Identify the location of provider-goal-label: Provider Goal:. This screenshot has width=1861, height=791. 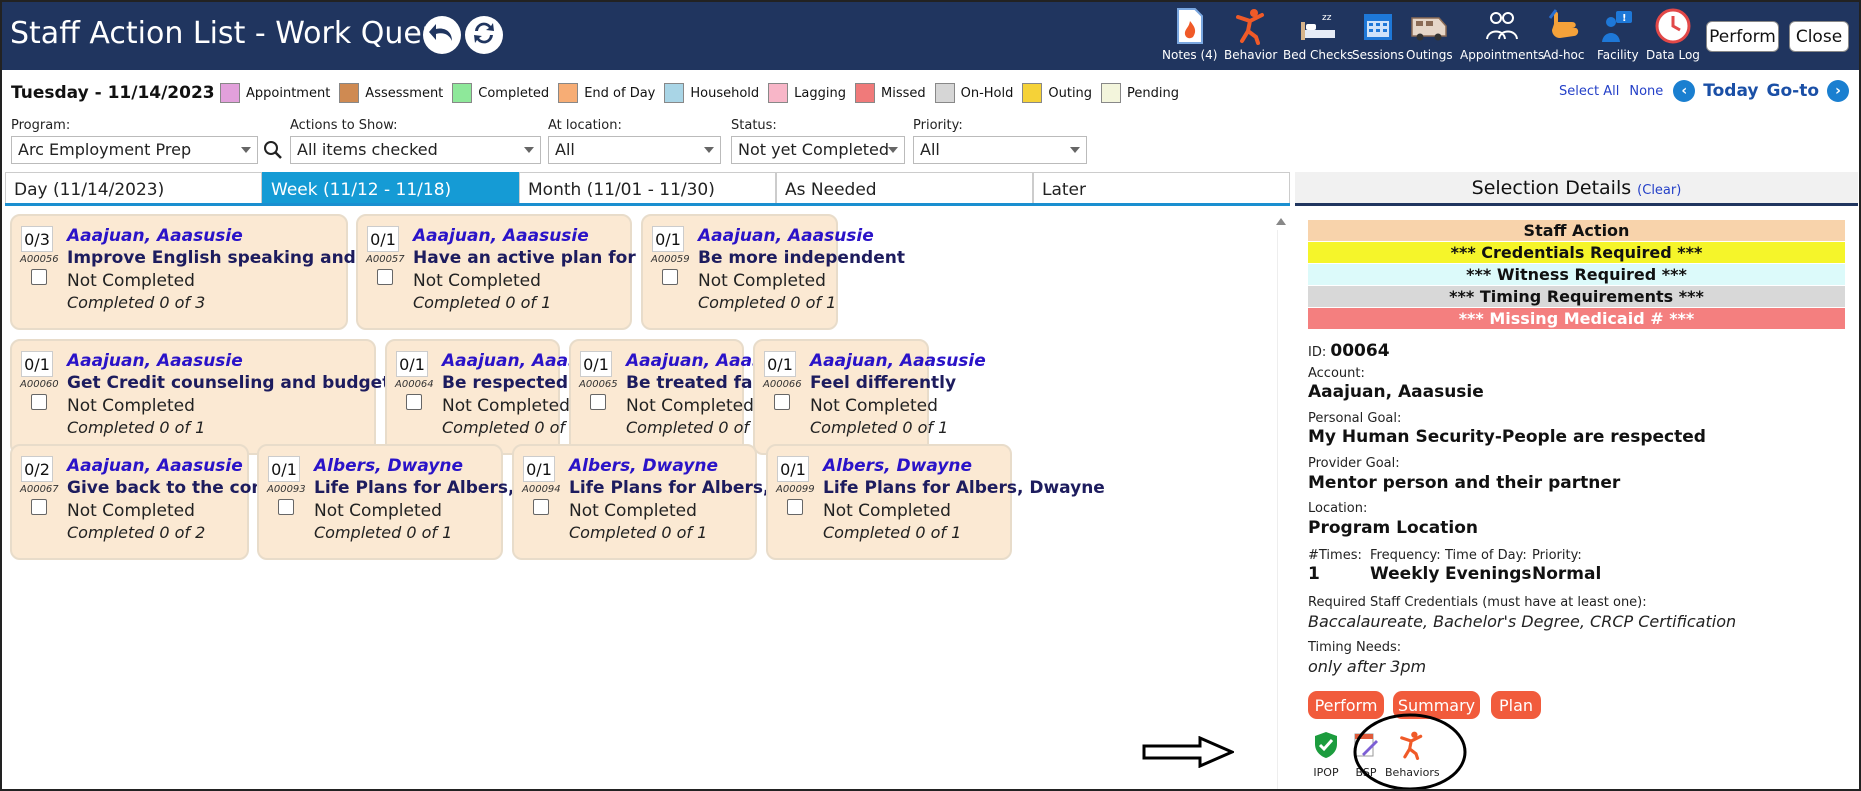
(1354, 463).